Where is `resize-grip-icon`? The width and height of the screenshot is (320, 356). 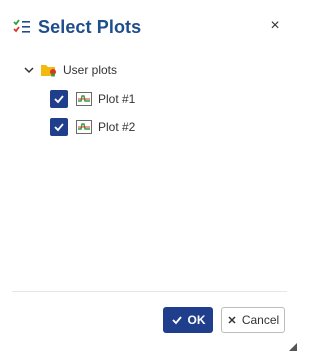
resize-grip-icon is located at coordinates (293, 344).